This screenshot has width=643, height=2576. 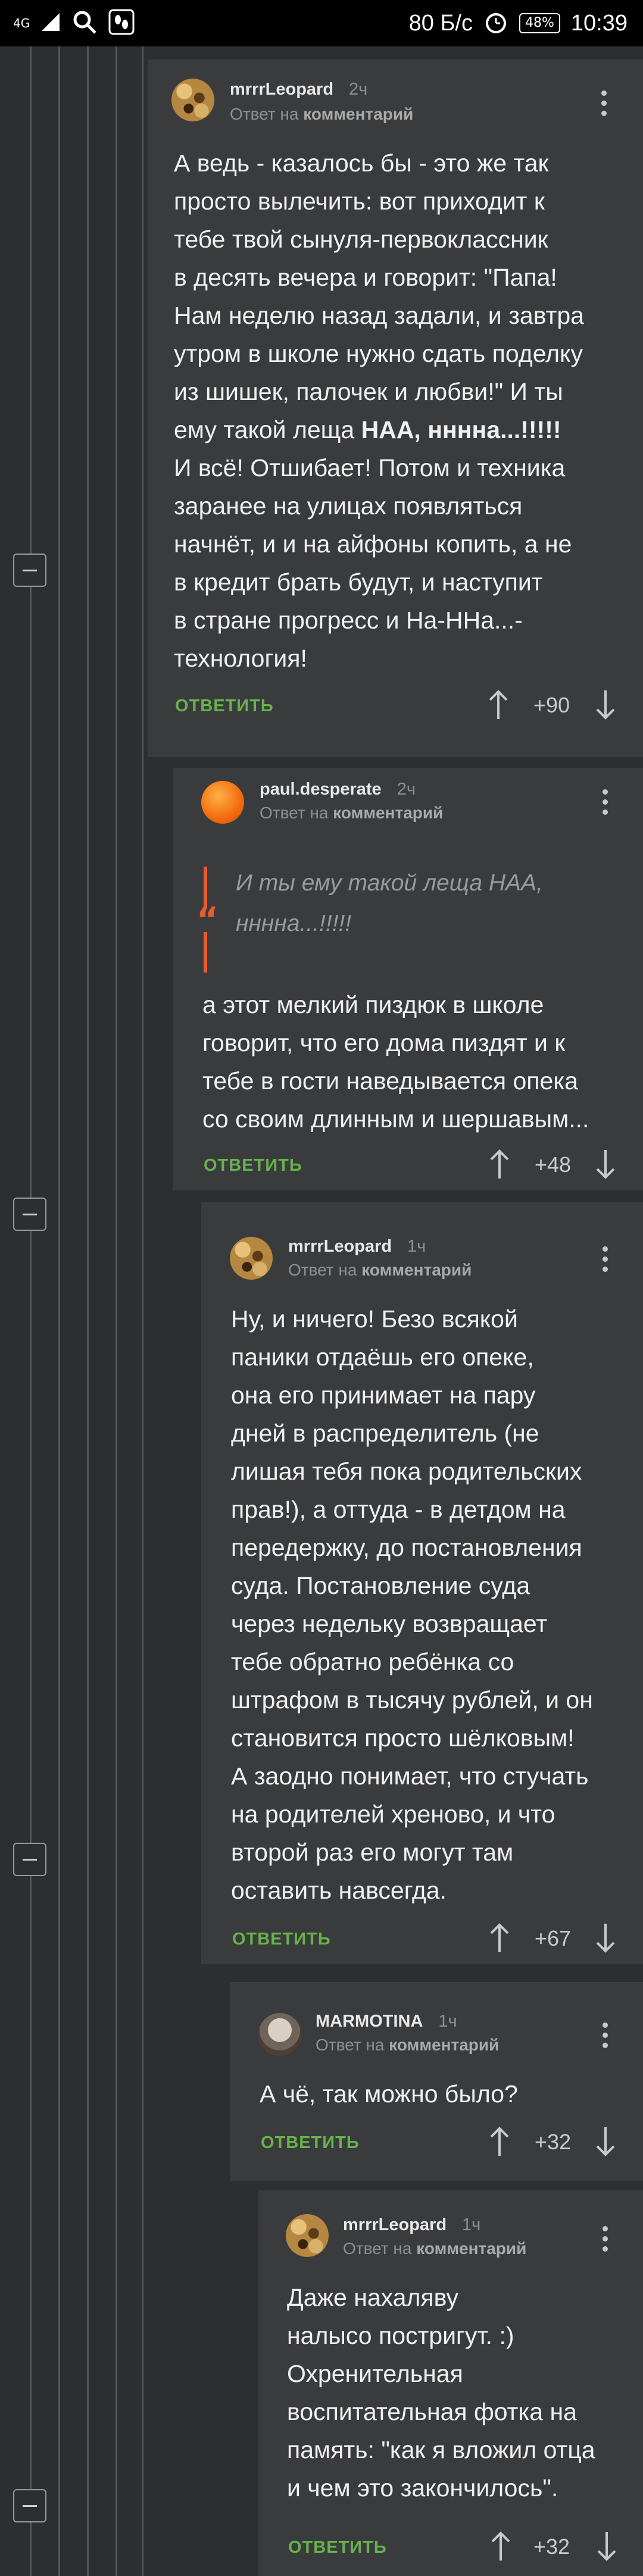 I want to click on comment-score: +48, so click(x=553, y=1164).